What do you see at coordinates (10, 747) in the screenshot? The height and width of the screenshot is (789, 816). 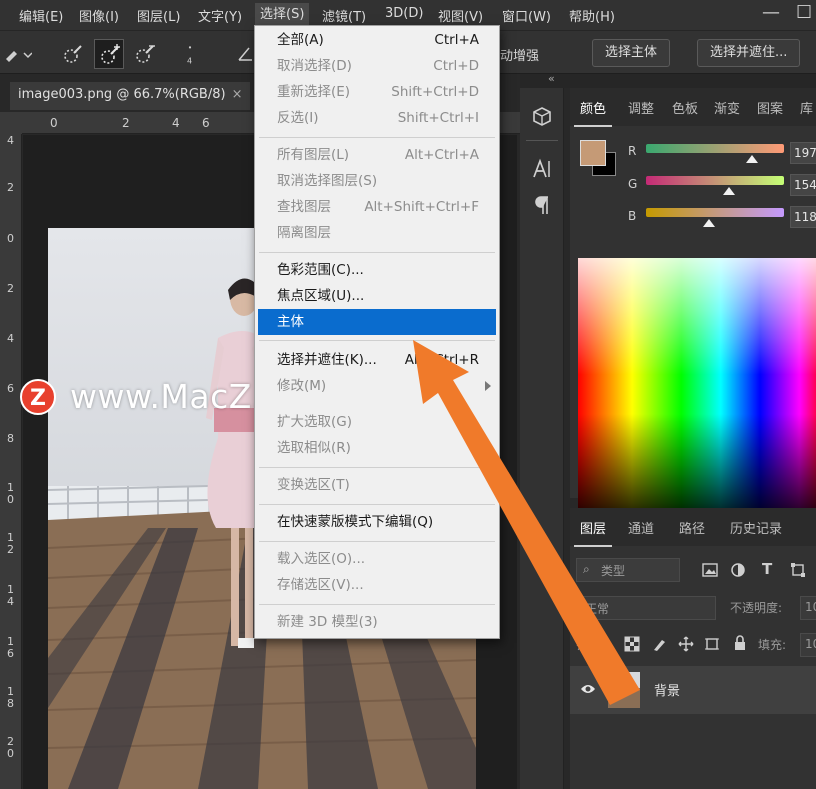 I see `ruler-tick: 2 0` at bounding box center [10, 747].